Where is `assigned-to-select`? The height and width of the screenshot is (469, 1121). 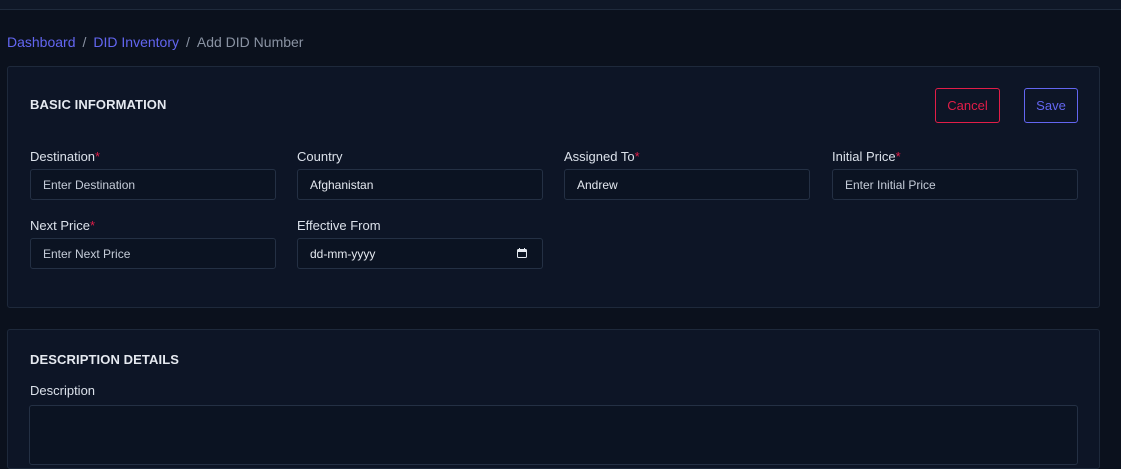 assigned-to-select is located at coordinates (687, 184).